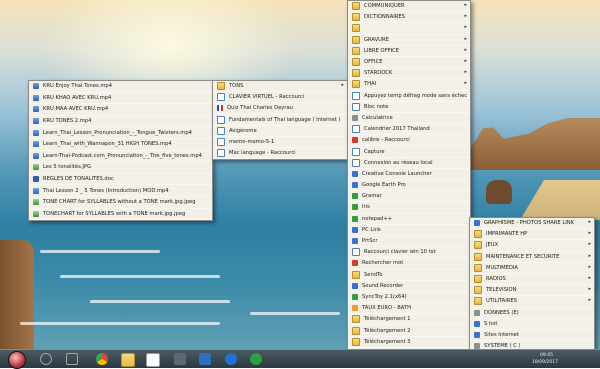 Image resolution: width=600 pixels, height=369 pixels. Describe the element at coordinates (532, 324) in the screenshot. I see `launcher-menu-item: S hot` at that location.